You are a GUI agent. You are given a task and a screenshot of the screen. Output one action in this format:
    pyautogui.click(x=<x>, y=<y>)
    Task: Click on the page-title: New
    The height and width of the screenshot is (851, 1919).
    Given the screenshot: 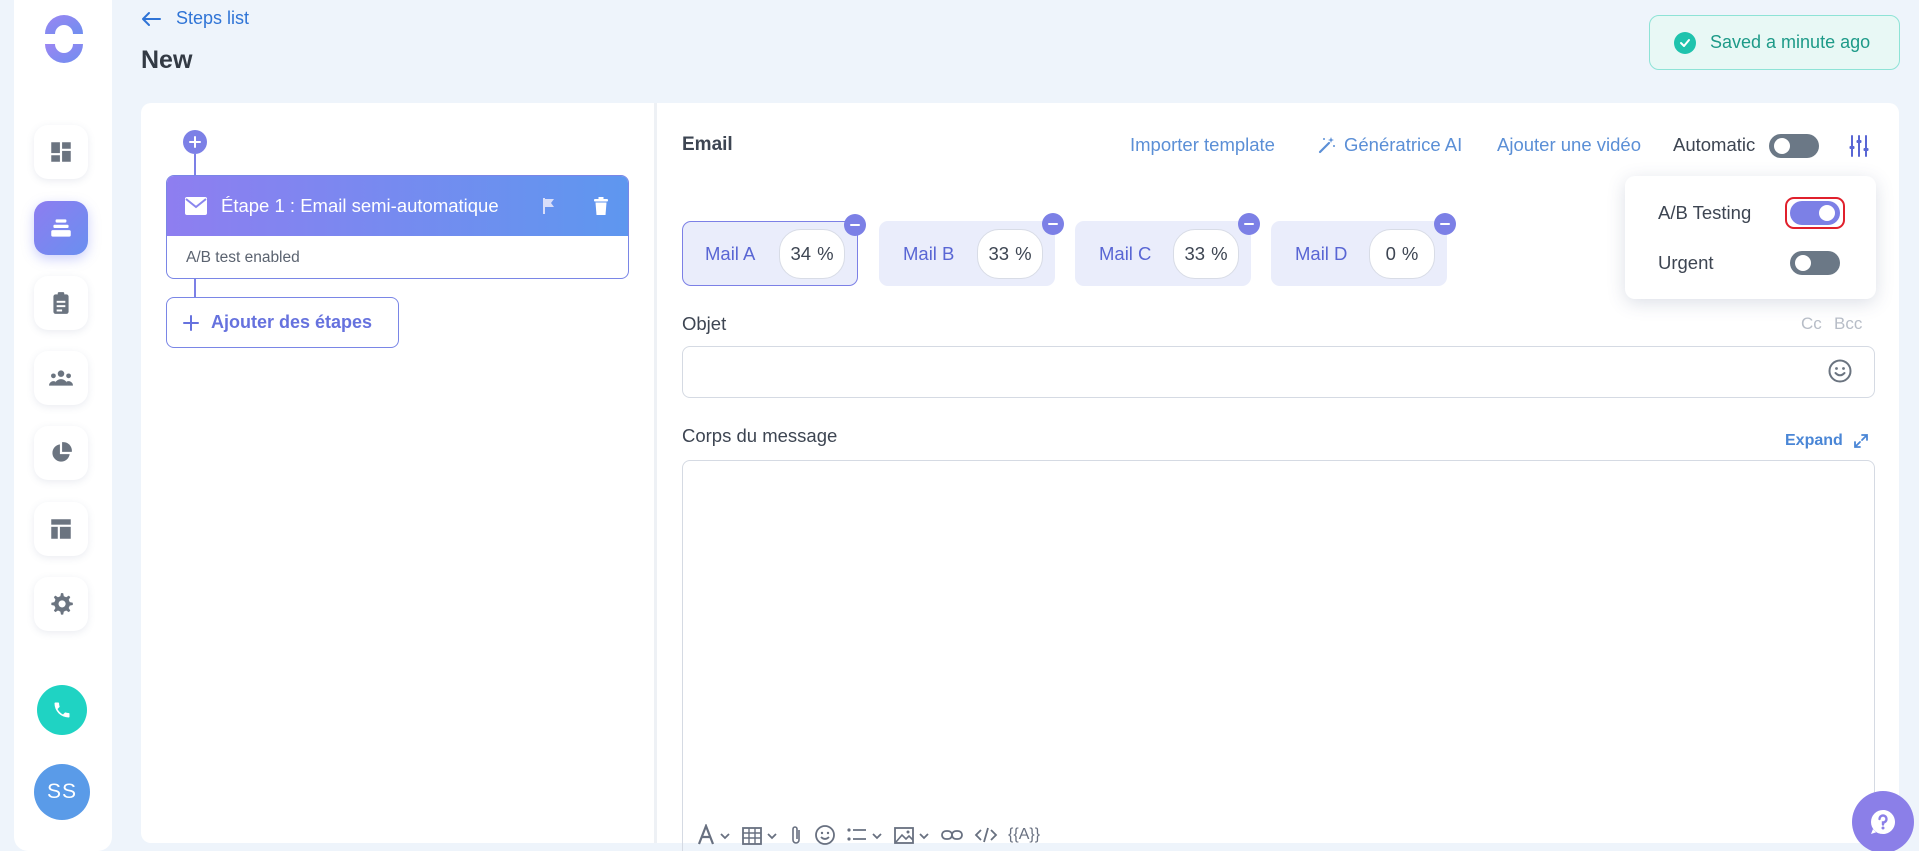 What is the action you would take?
    pyautogui.click(x=167, y=60)
    